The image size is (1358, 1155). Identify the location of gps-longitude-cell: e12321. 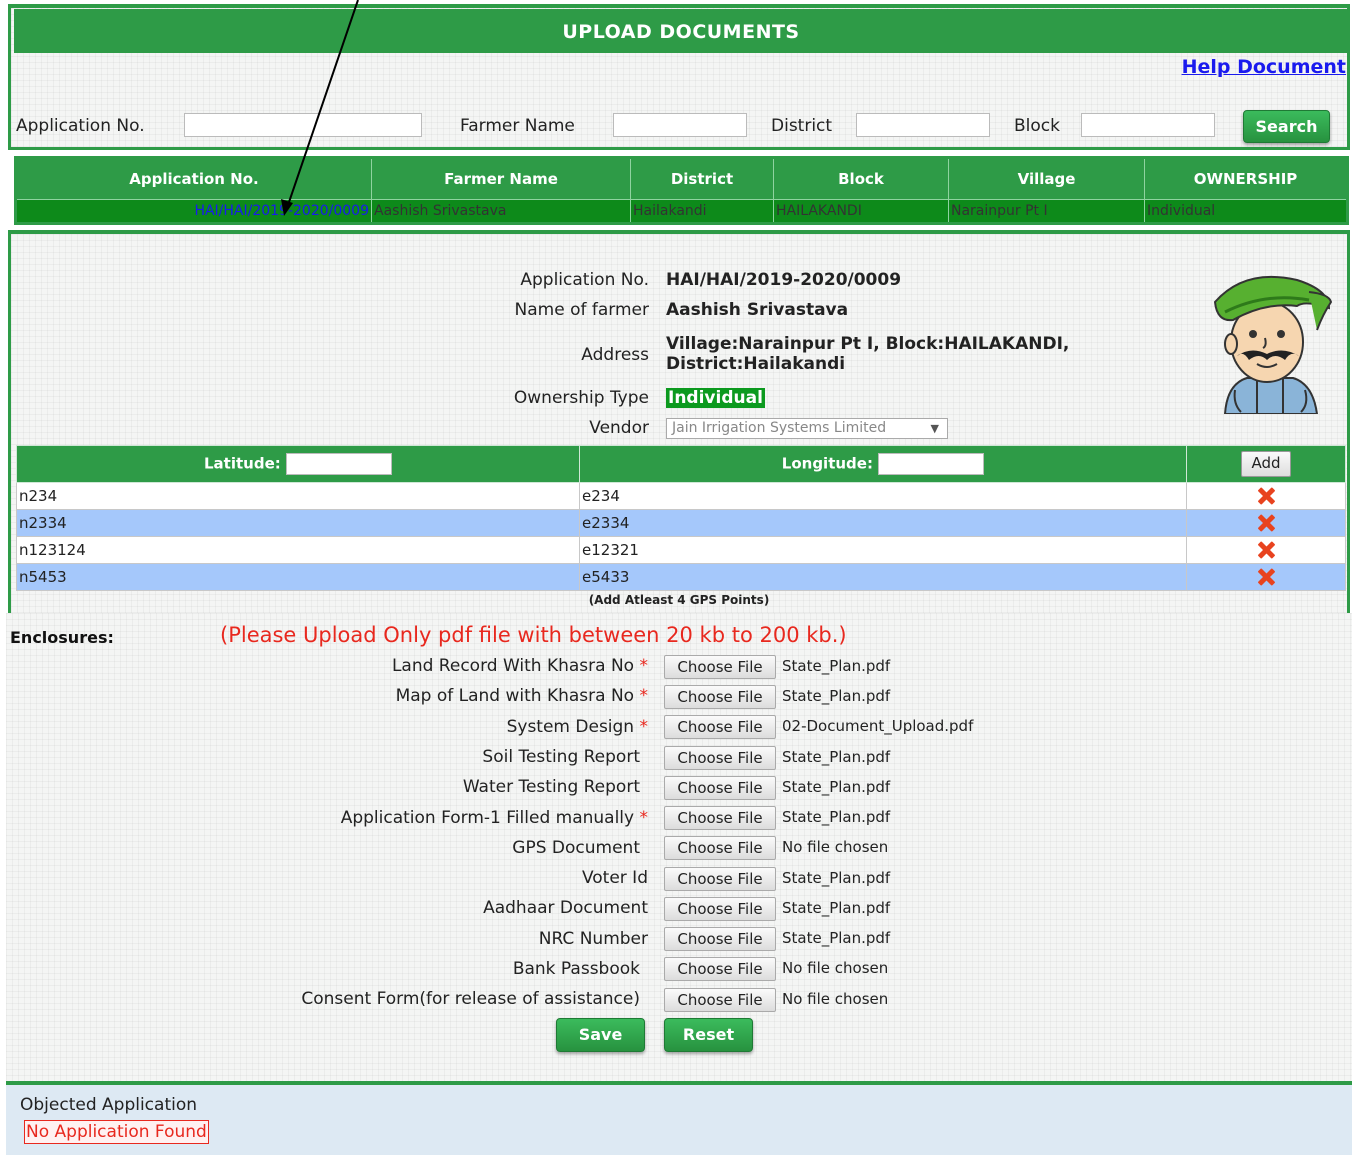
(883, 550).